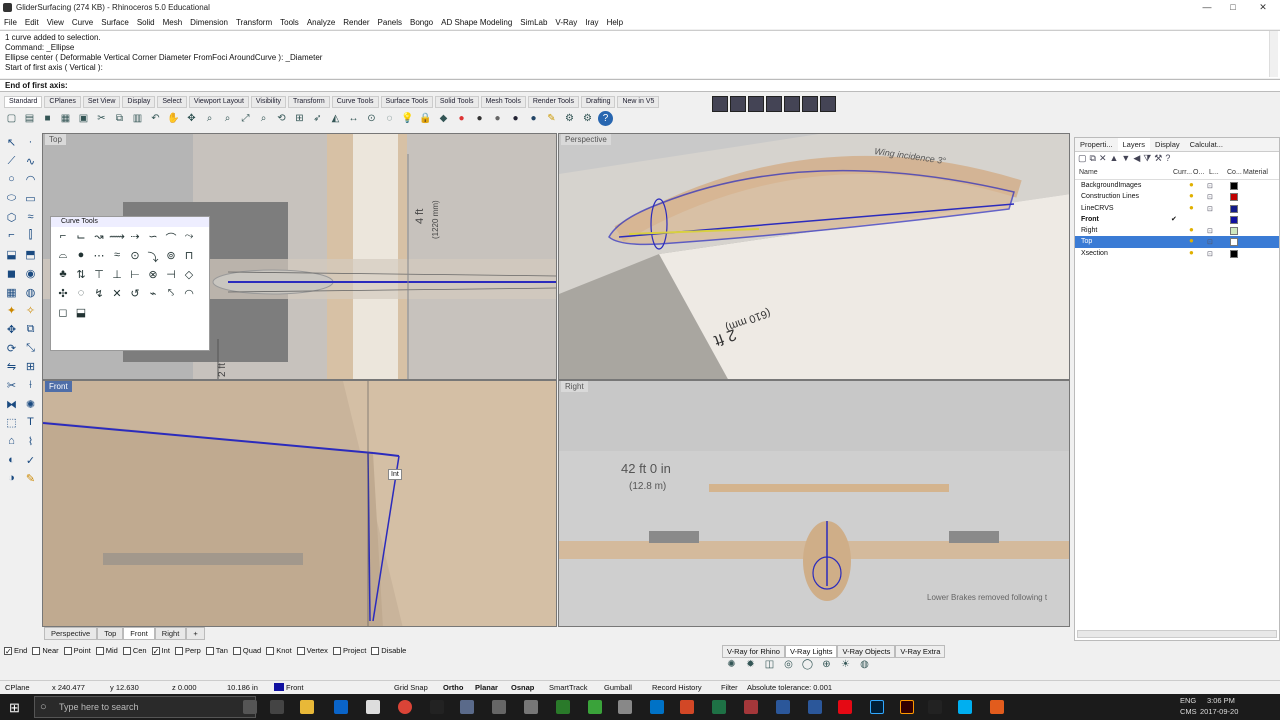  What do you see at coordinates (47, 118) in the screenshot?
I see `save-icon: ■` at bounding box center [47, 118].